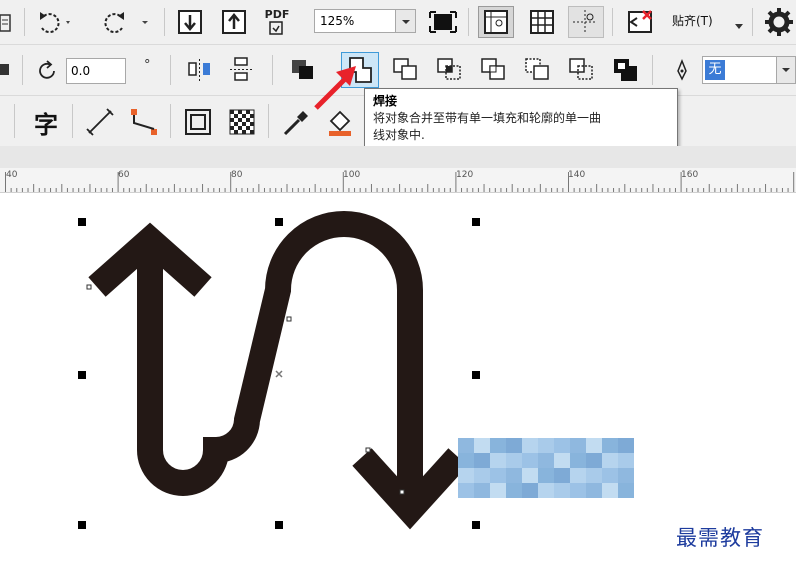  What do you see at coordinates (720, 538) in the screenshot?
I see `watermark-text: 最需教育` at bounding box center [720, 538].